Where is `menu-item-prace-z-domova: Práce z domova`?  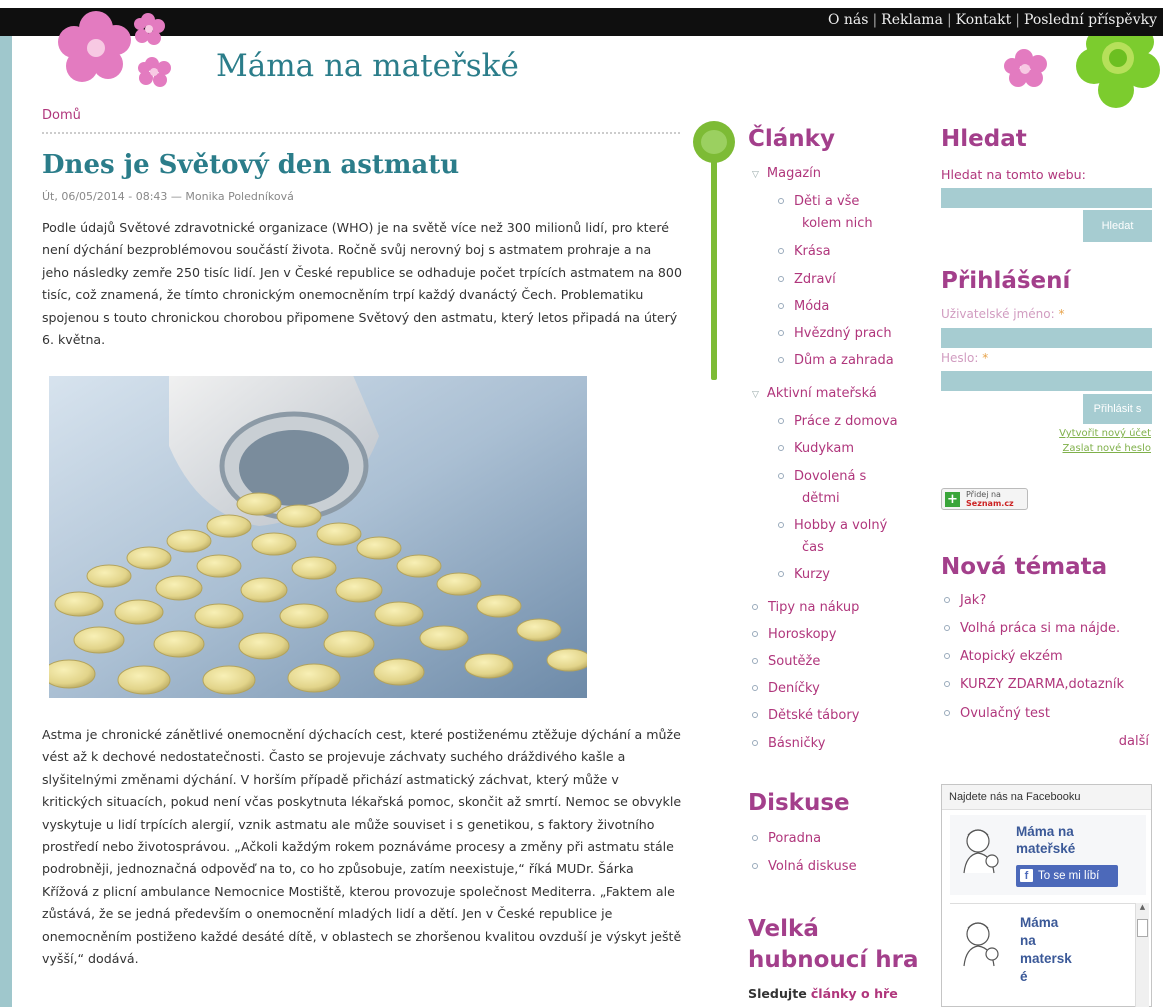
menu-item-prace-z-domova: Práce z domova is located at coordinates (838, 421).